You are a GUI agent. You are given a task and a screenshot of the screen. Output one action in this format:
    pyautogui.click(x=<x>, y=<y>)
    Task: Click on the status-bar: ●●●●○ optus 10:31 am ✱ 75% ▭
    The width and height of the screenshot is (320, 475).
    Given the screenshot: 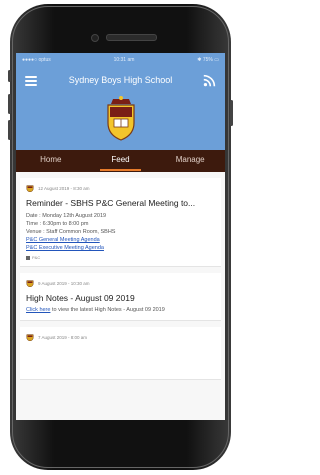 What is the action you would take?
    pyautogui.click(x=120, y=61)
    